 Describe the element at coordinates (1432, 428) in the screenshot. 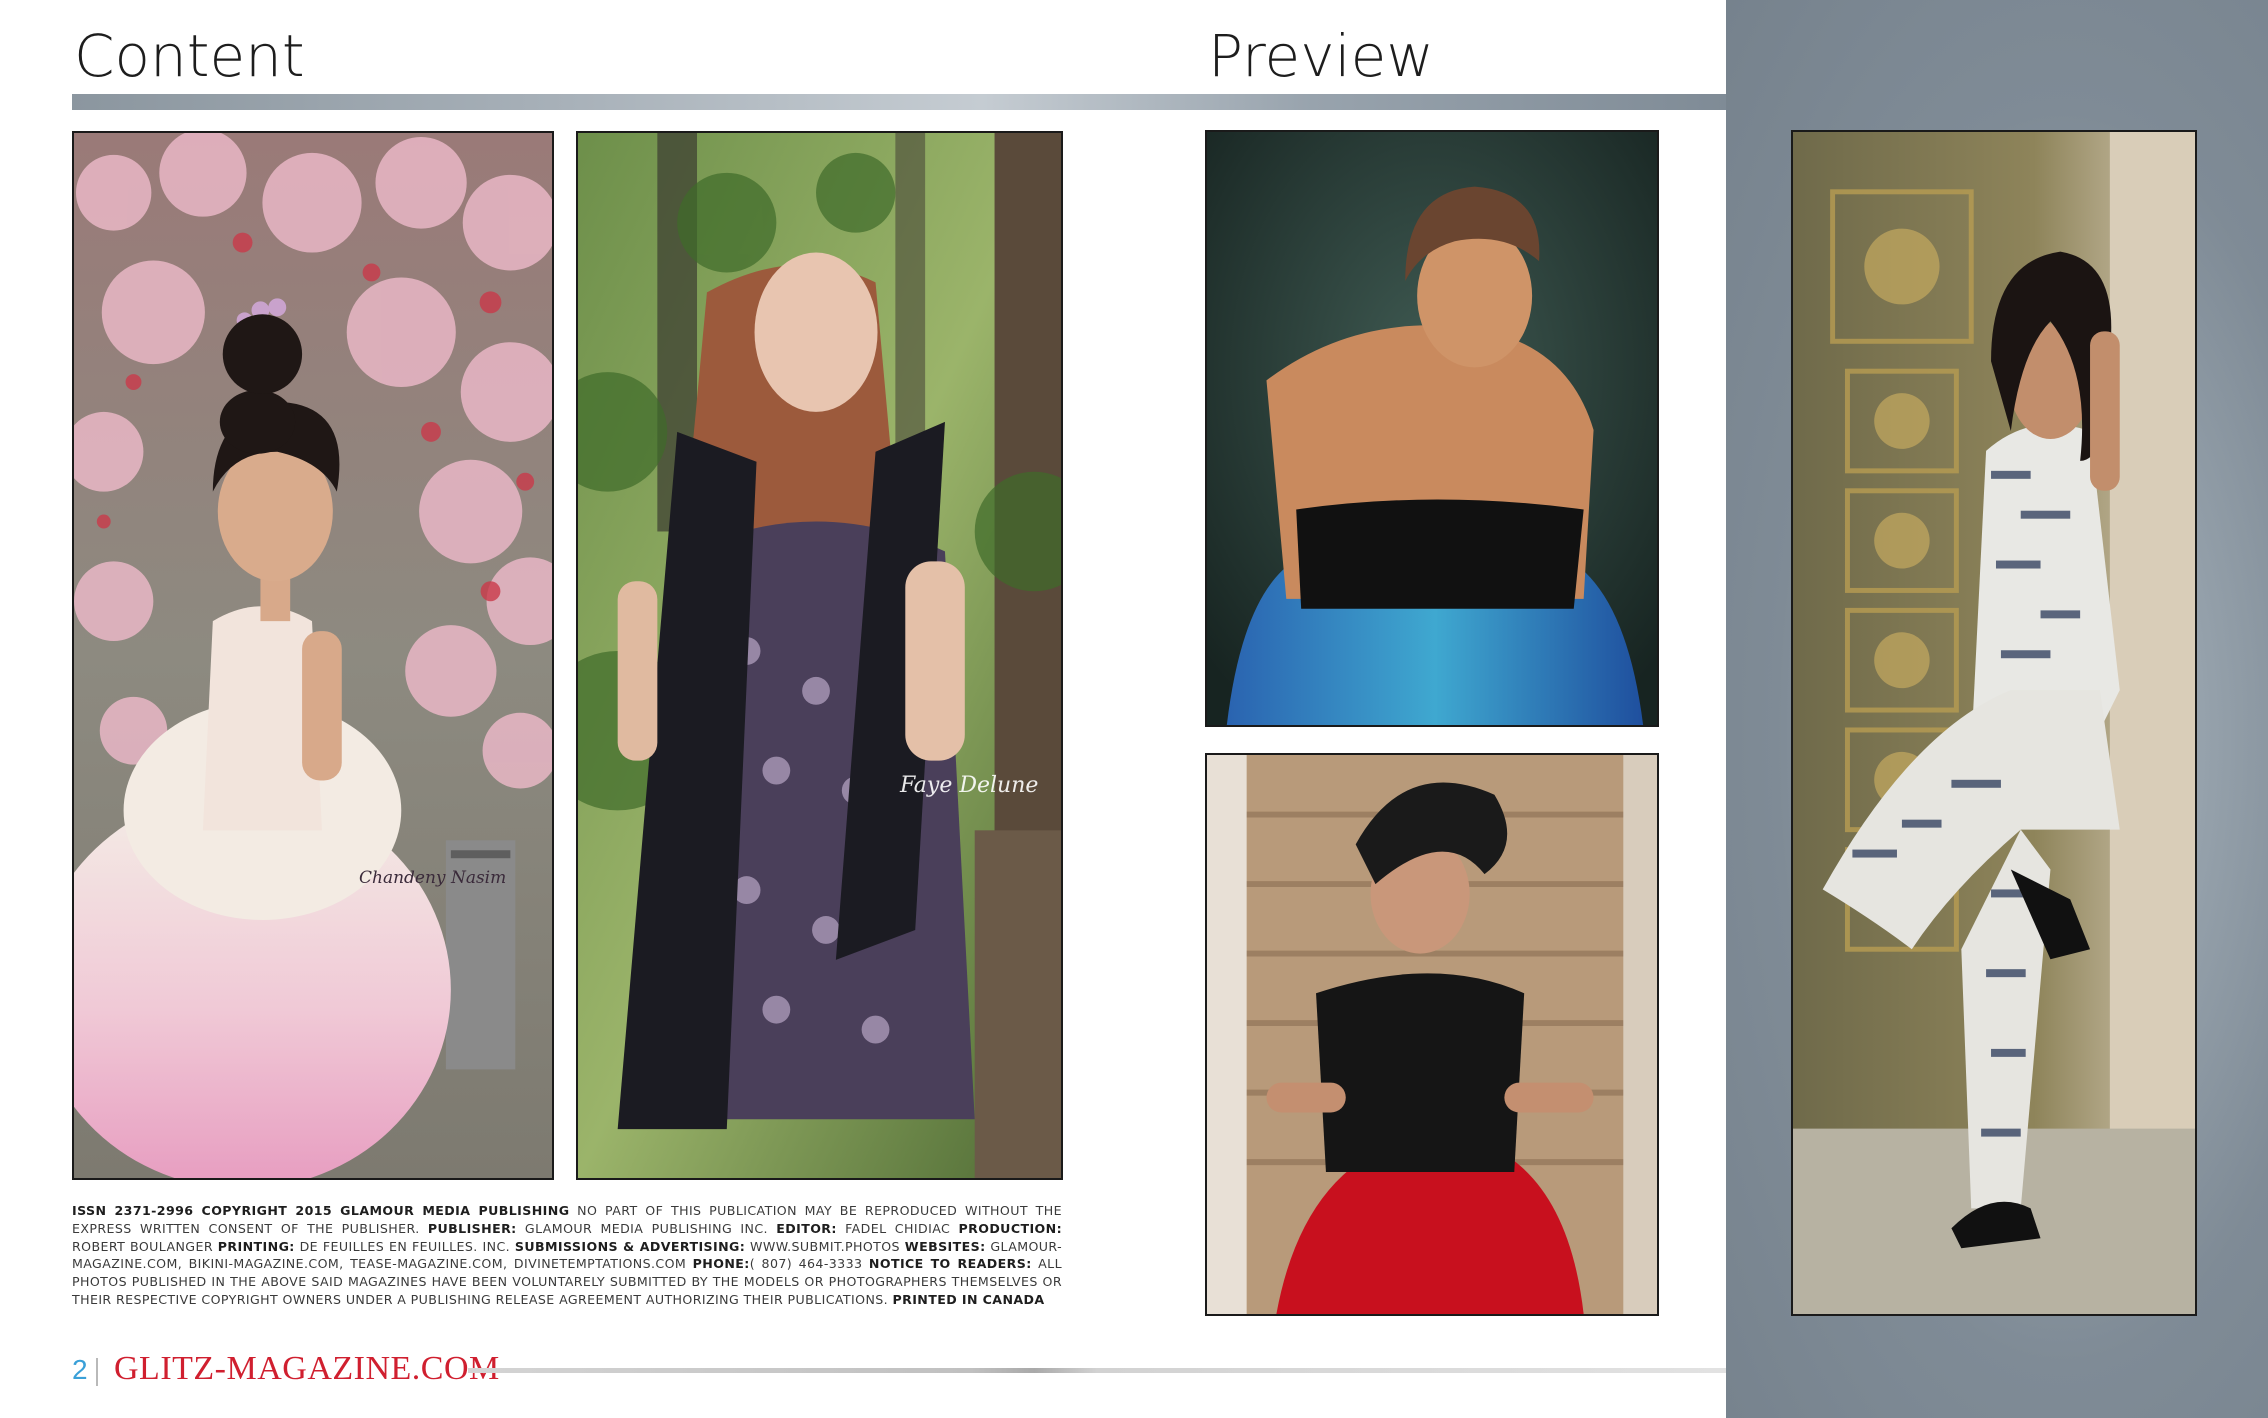

I see `photo-woman-blue-tutu` at that location.